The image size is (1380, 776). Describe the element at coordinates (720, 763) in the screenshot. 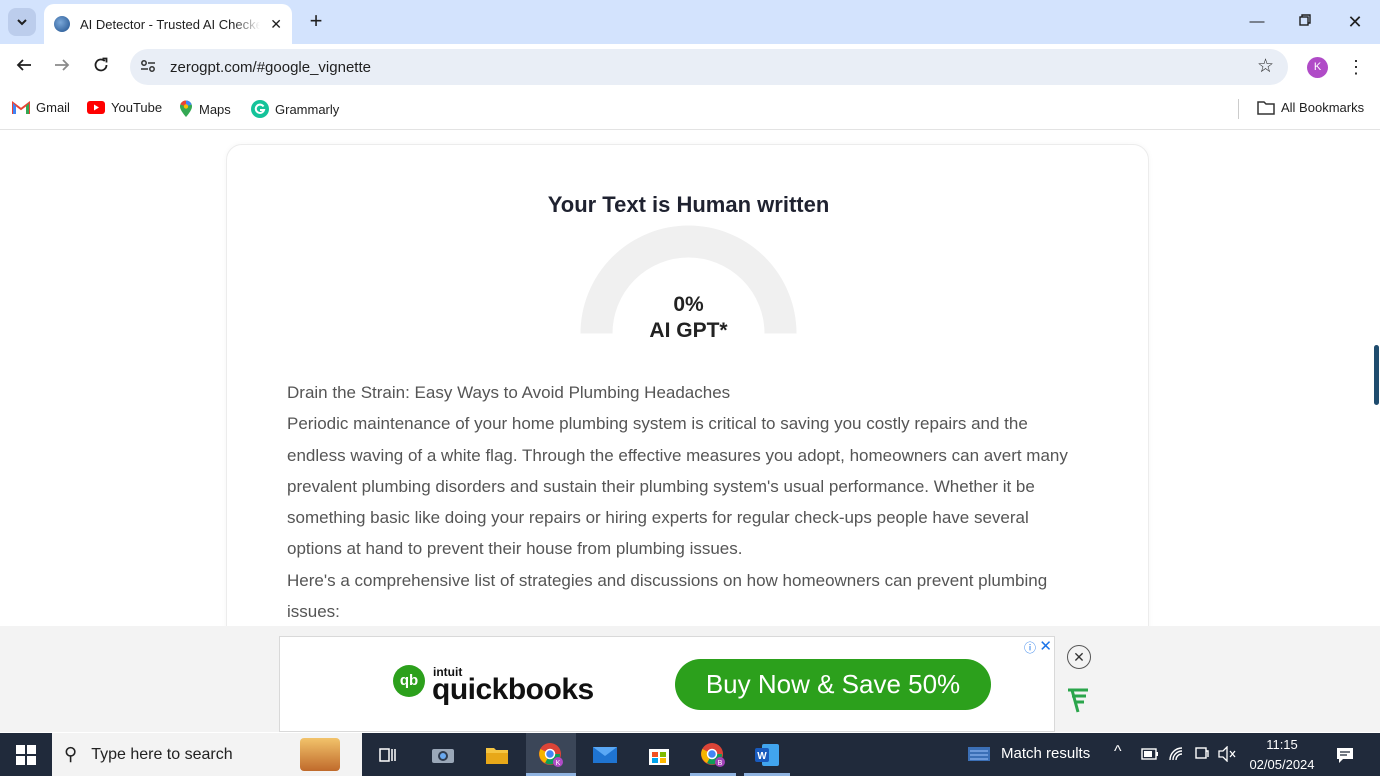

I see `svg-text: B` at that location.